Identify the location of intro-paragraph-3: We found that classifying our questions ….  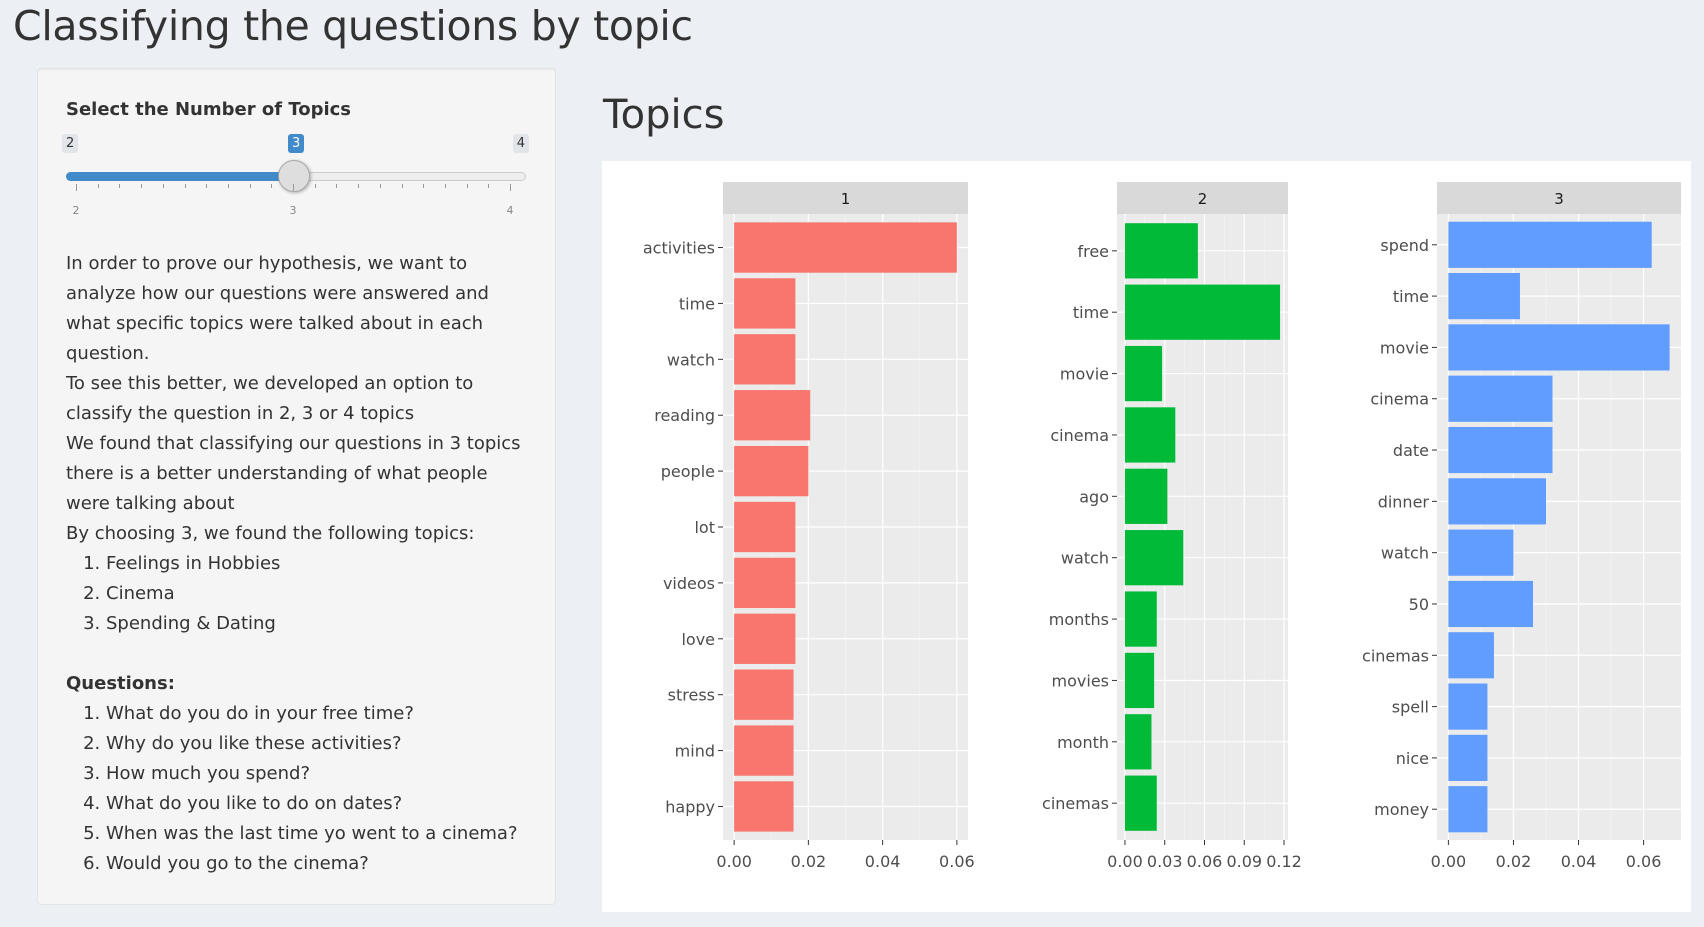
(293, 473).